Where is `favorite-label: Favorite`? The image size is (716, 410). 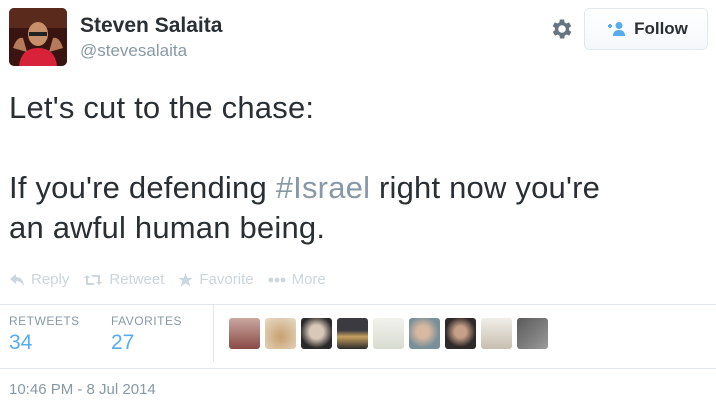
favorite-label: Favorite is located at coordinates (226, 279).